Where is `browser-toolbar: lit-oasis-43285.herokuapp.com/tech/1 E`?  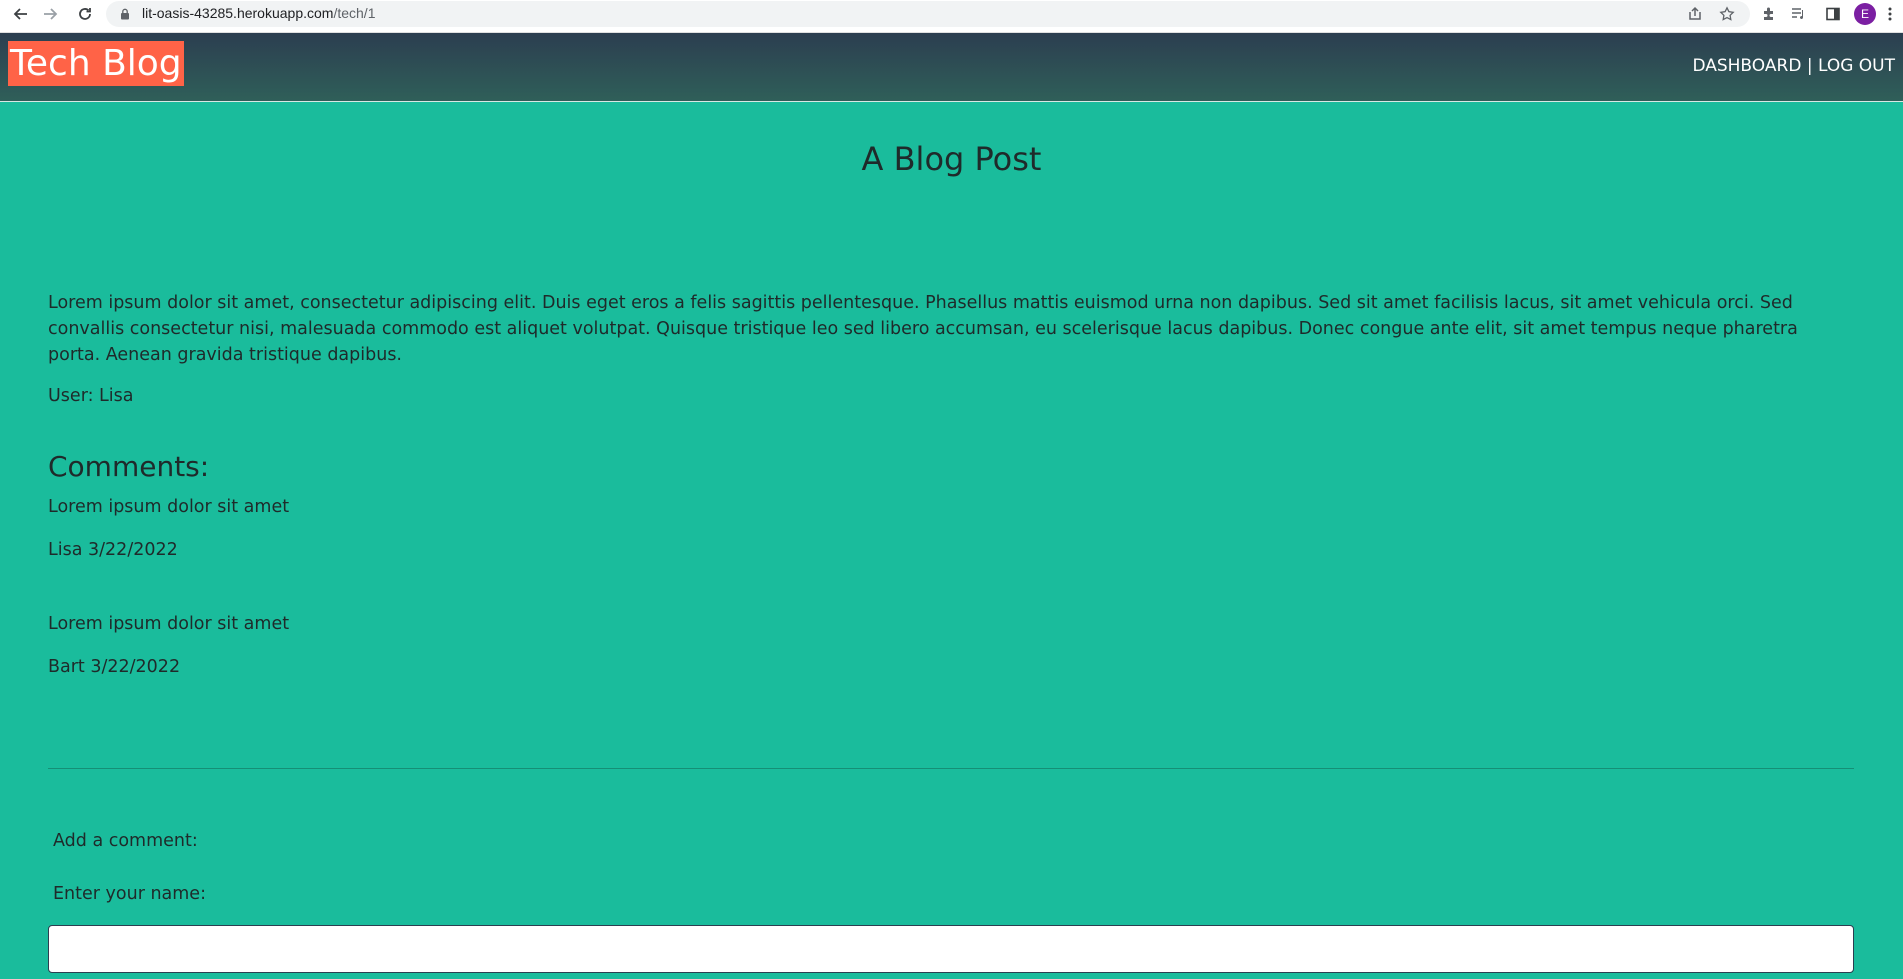 browser-toolbar: lit-oasis-43285.herokuapp.com/tech/1 E is located at coordinates (951, 16).